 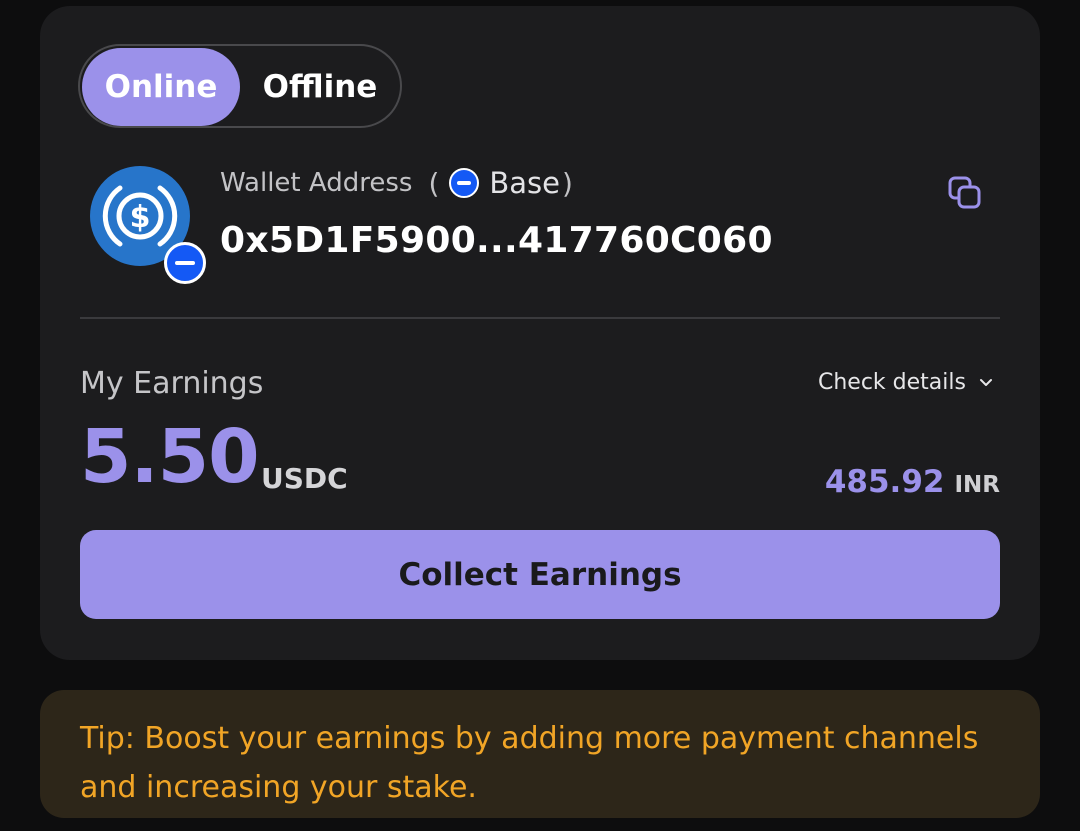 I want to click on earnings-amount: 5.50, so click(x=170, y=457).